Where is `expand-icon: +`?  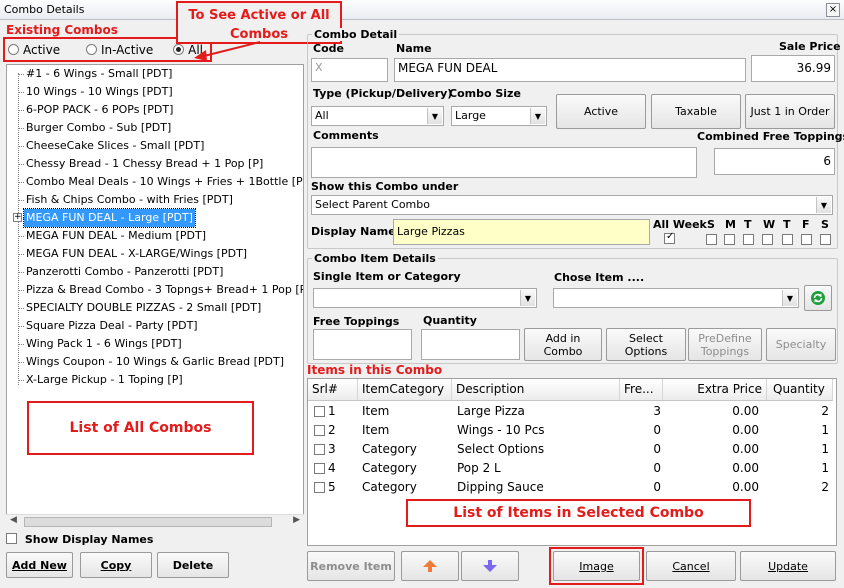
expand-icon: + is located at coordinates (17, 217).